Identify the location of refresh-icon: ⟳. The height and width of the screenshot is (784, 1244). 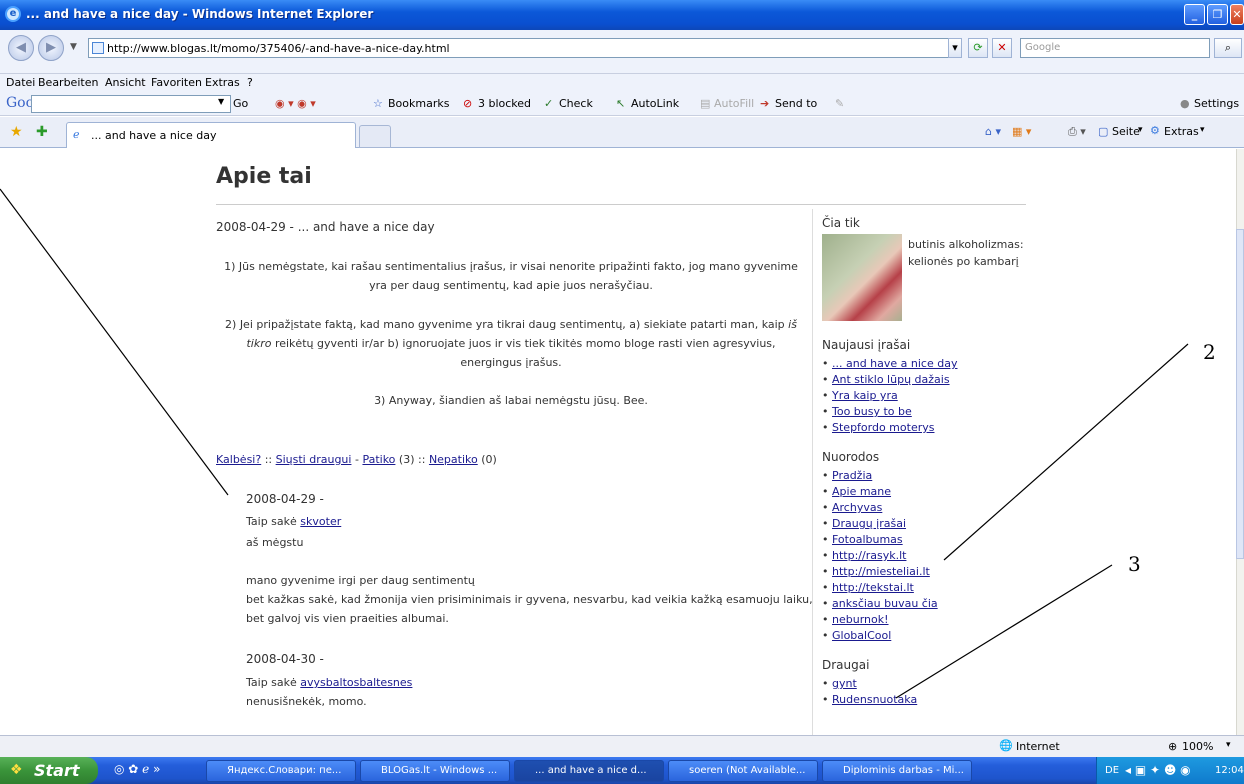
(978, 48).